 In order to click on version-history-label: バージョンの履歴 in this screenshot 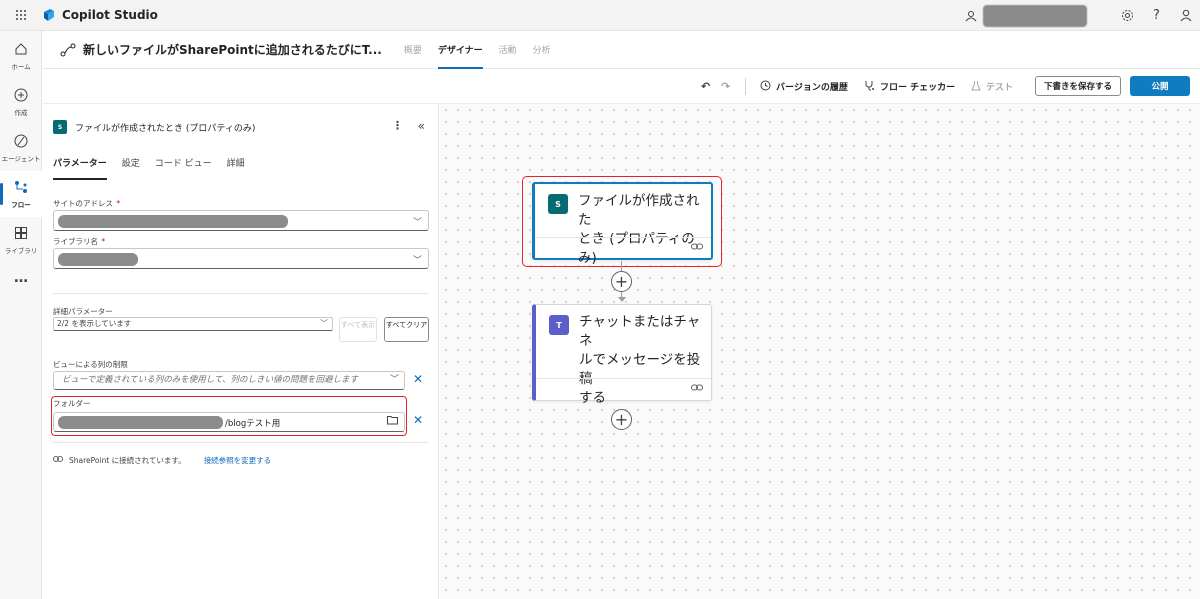, I will do `click(812, 88)`.